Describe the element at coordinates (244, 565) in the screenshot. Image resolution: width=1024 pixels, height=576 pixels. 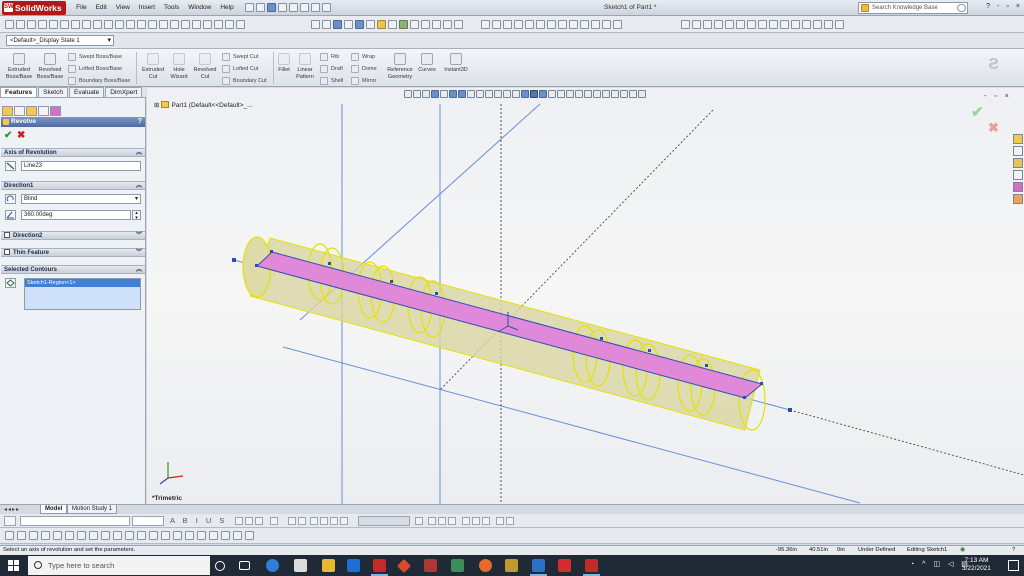
I see `task-view-icon` at that location.